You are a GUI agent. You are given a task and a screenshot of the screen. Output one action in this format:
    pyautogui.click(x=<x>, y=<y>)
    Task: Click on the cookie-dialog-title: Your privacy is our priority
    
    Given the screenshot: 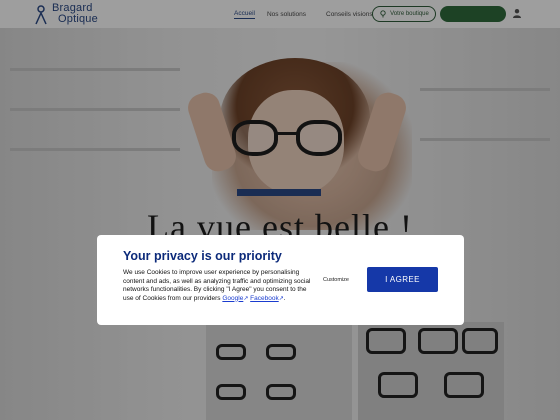 What is the action you would take?
    pyautogui.click(x=202, y=256)
    